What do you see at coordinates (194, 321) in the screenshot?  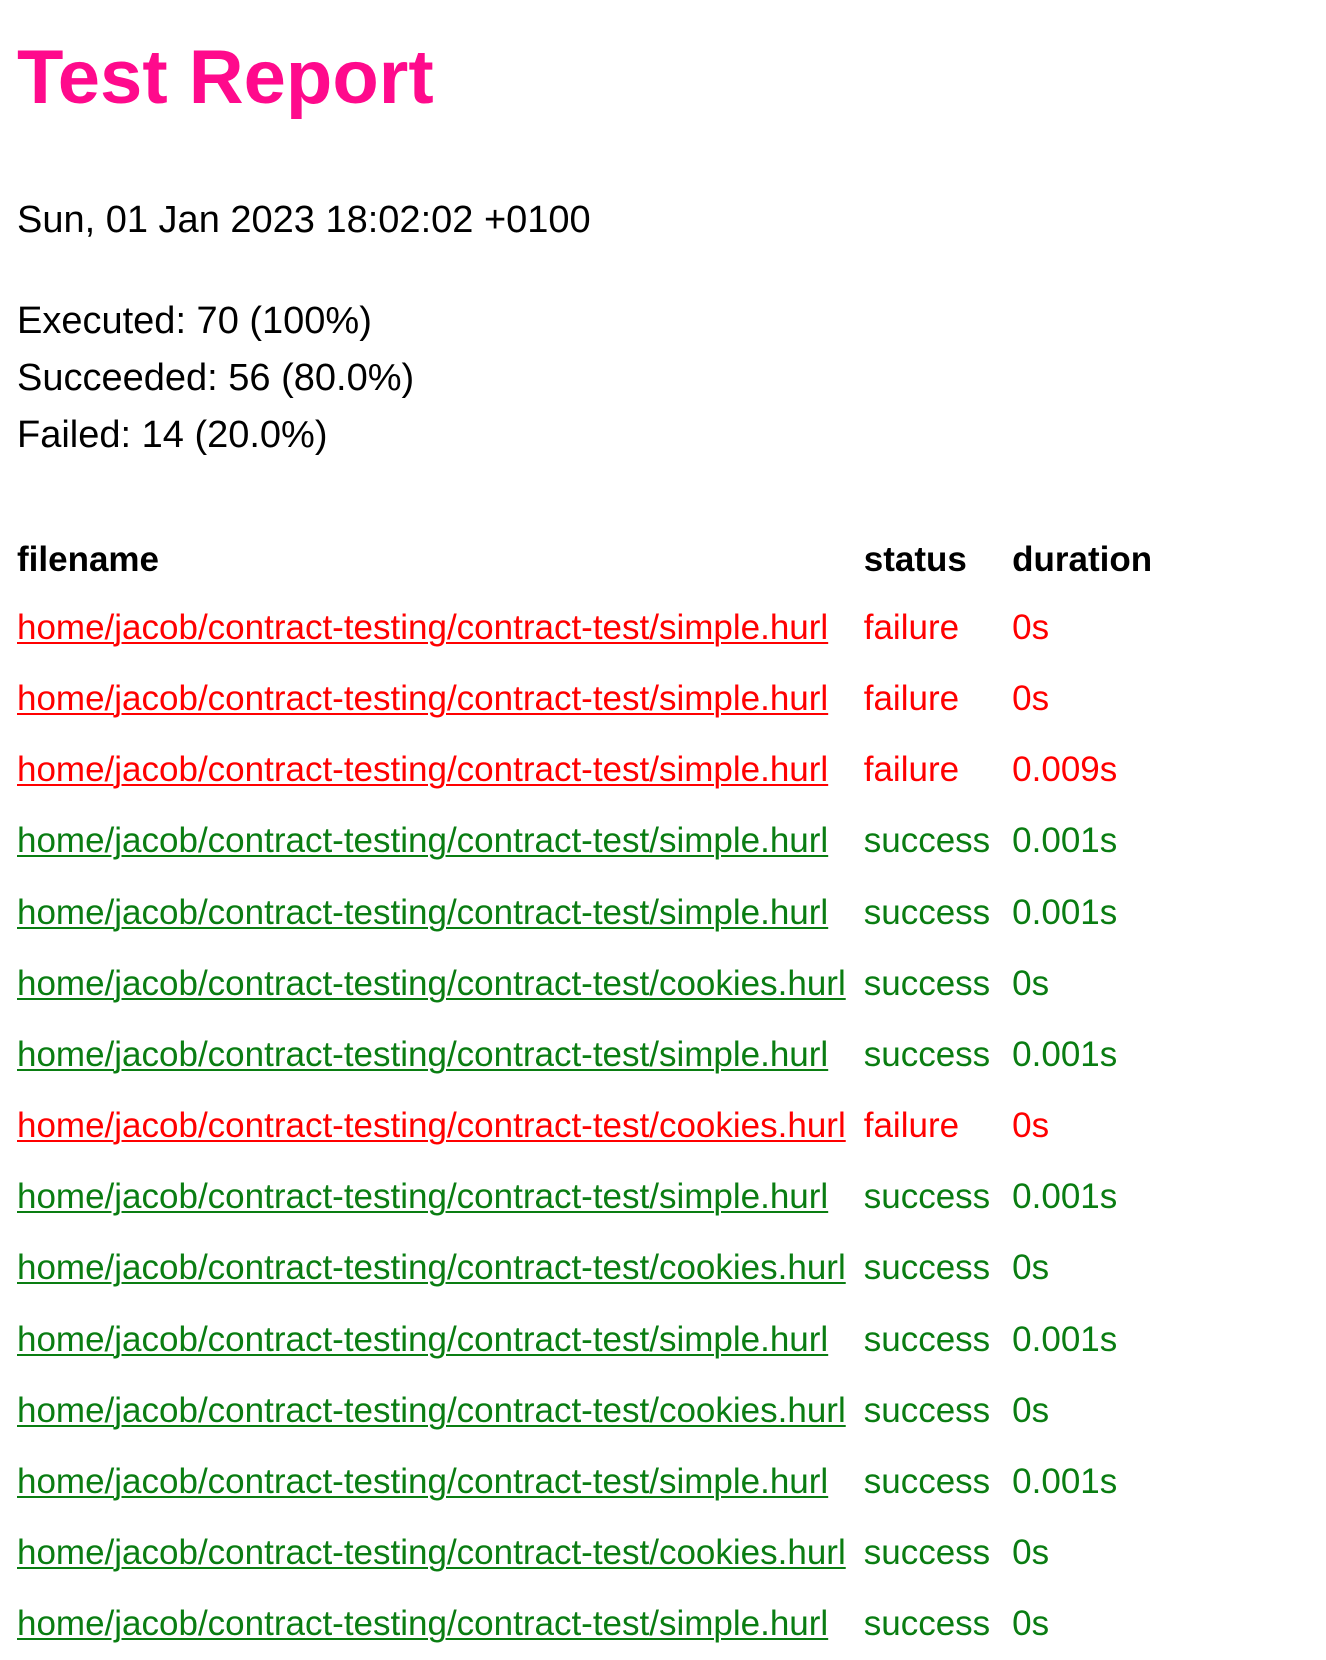 I see `executed-count: Executed: 70 (100%)` at bounding box center [194, 321].